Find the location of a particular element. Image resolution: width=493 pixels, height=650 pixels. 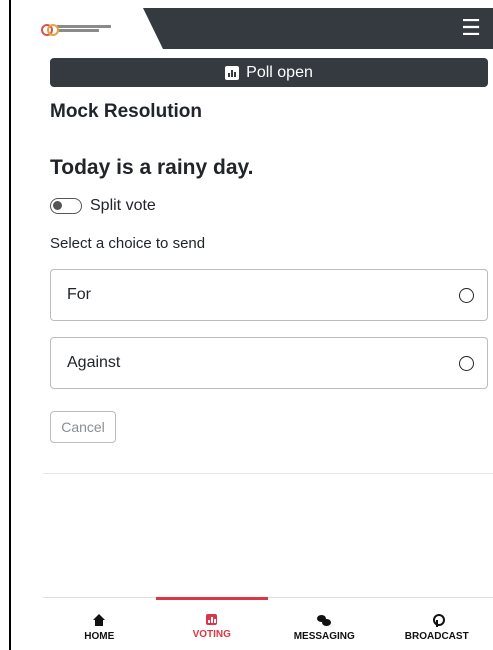

bottom-navigation: HOME VOTING MESSAGING BROADCAST is located at coordinates (268, 623).